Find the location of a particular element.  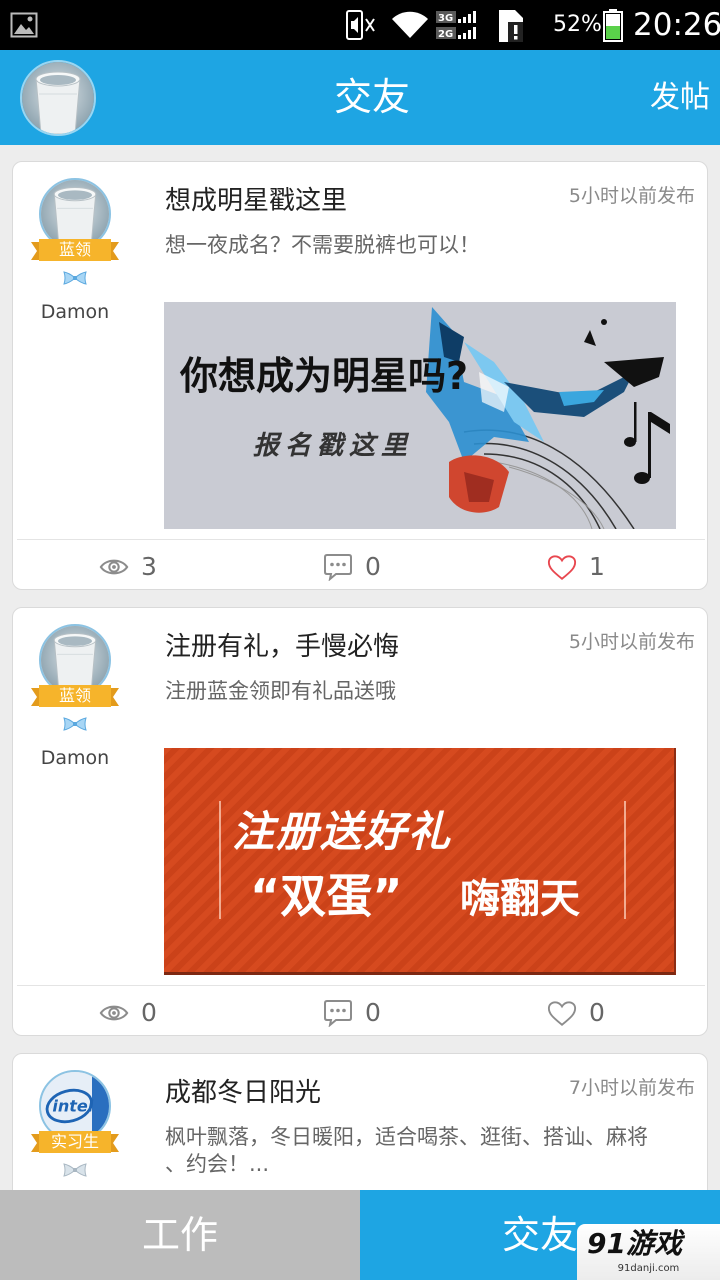

battery-percent: 52% is located at coordinates (577, 24).